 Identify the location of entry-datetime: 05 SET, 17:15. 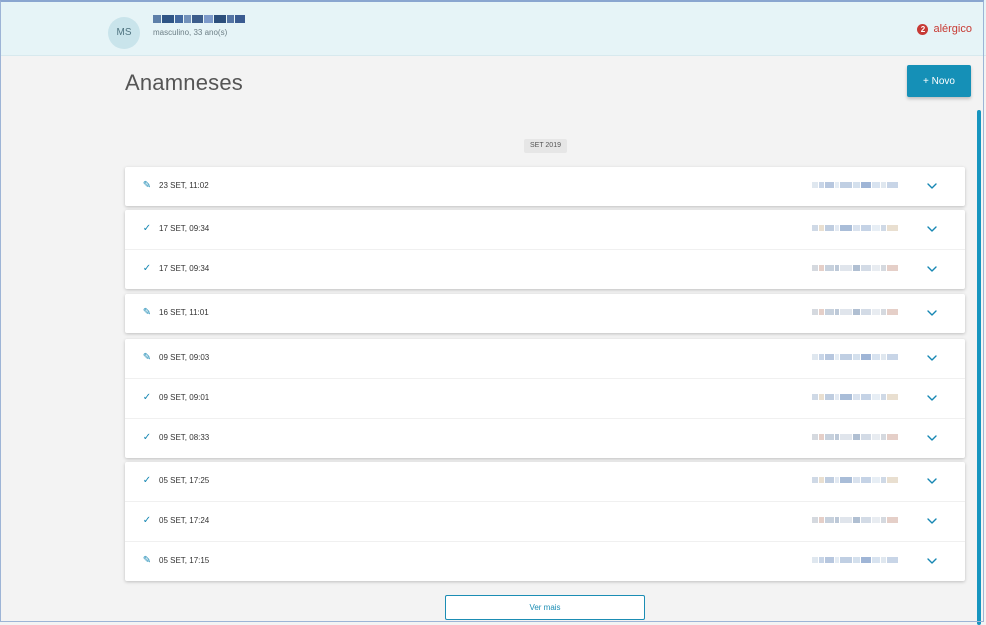
(184, 560).